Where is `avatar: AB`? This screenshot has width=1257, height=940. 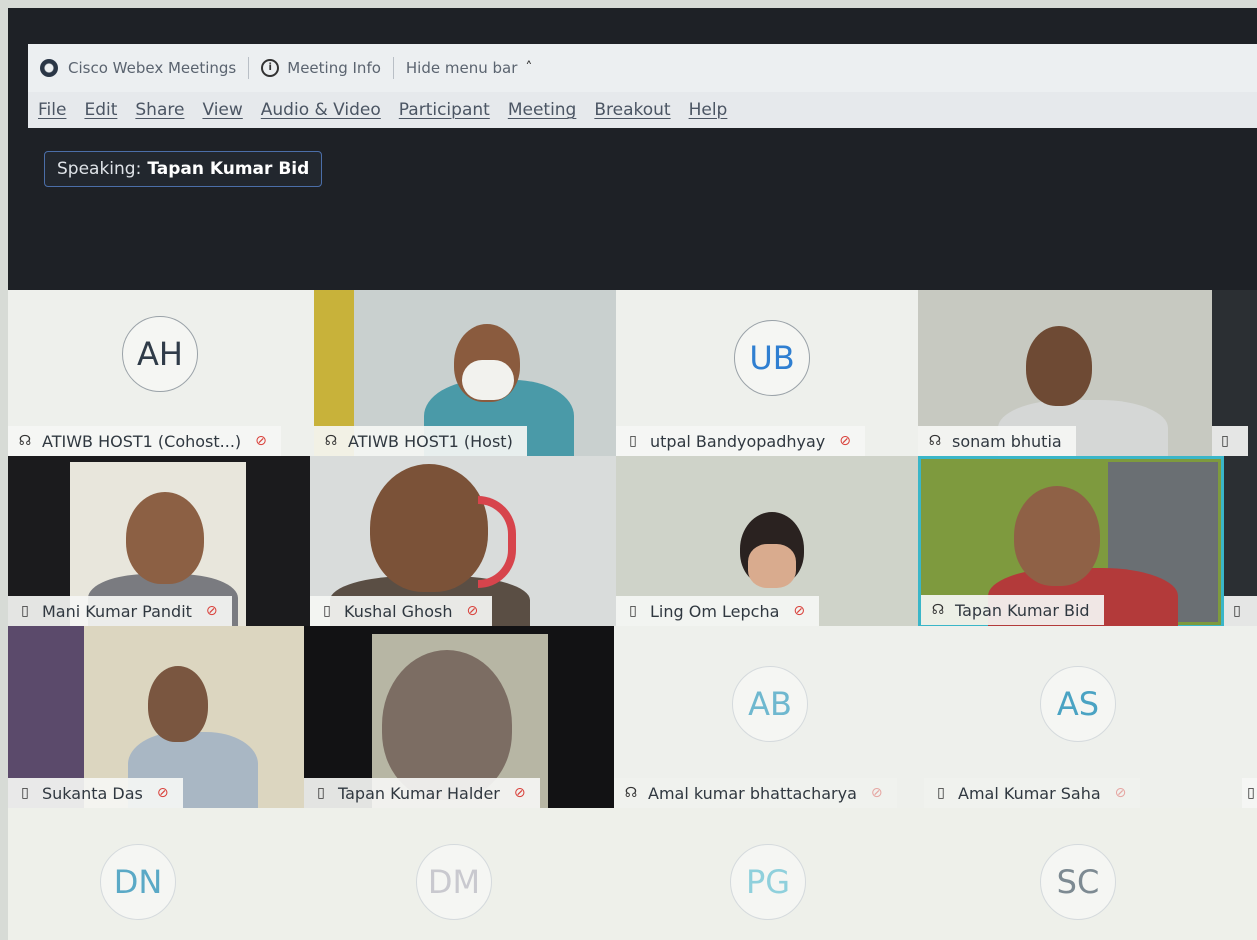 avatar: AB is located at coordinates (770, 704).